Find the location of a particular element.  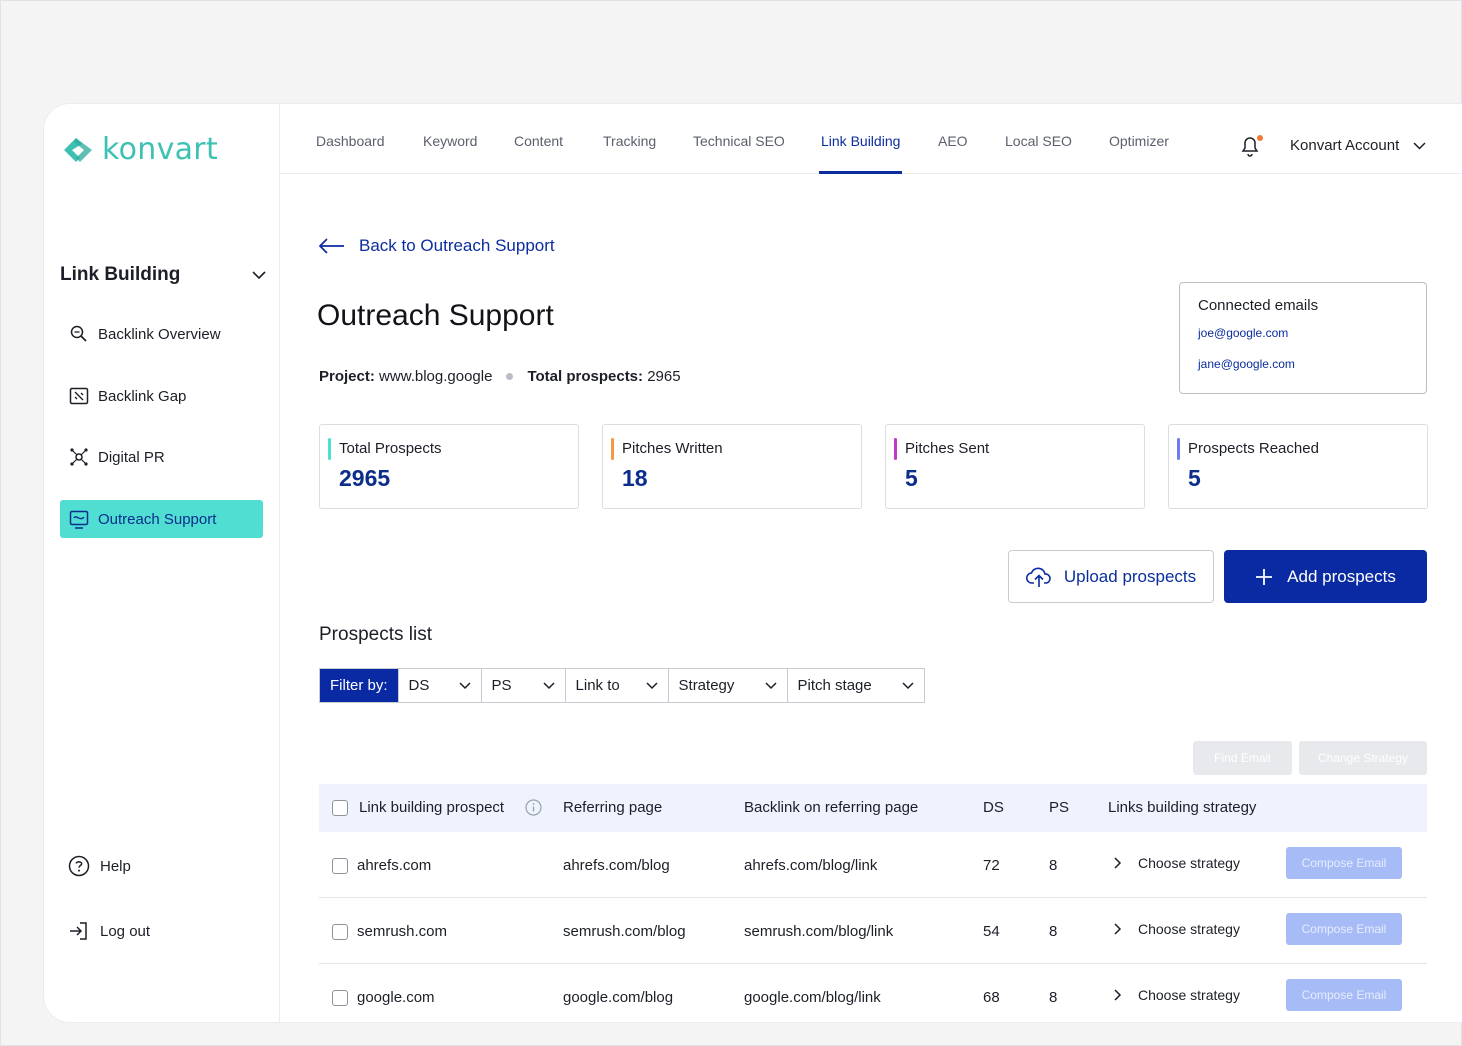

column-header-ps: PS is located at coordinates (1059, 807).